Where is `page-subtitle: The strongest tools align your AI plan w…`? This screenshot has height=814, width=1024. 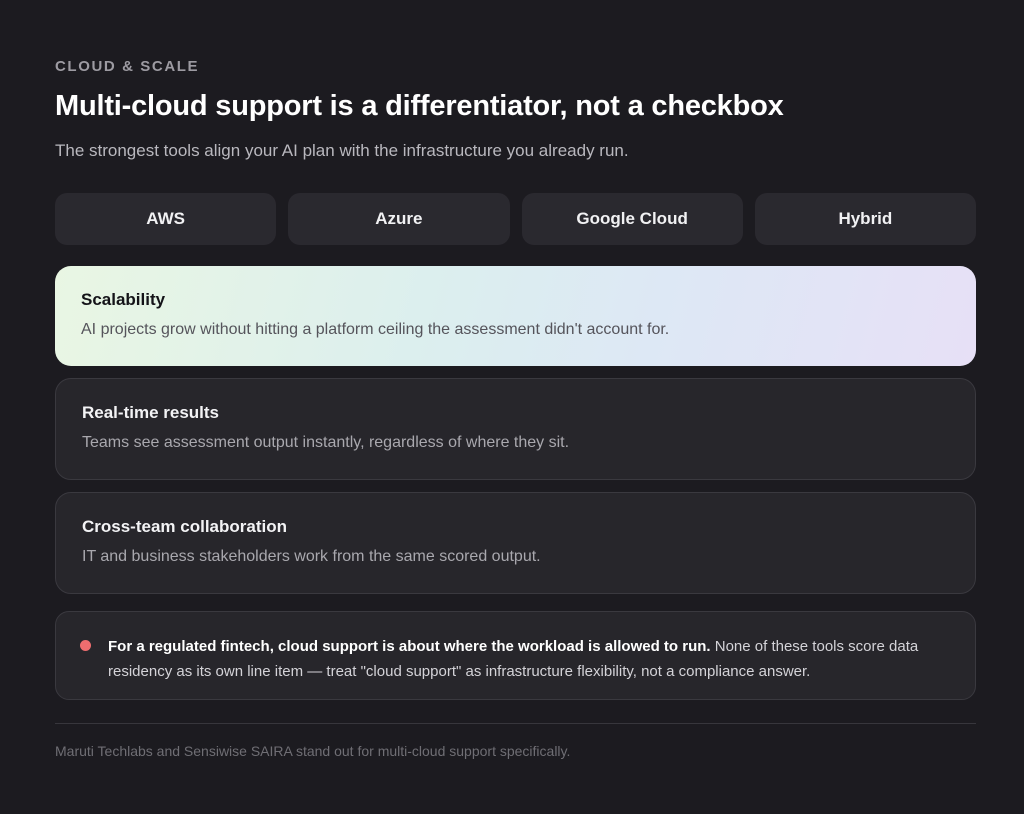 page-subtitle: The strongest tools align your AI plan w… is located at coordinates (342, 150).